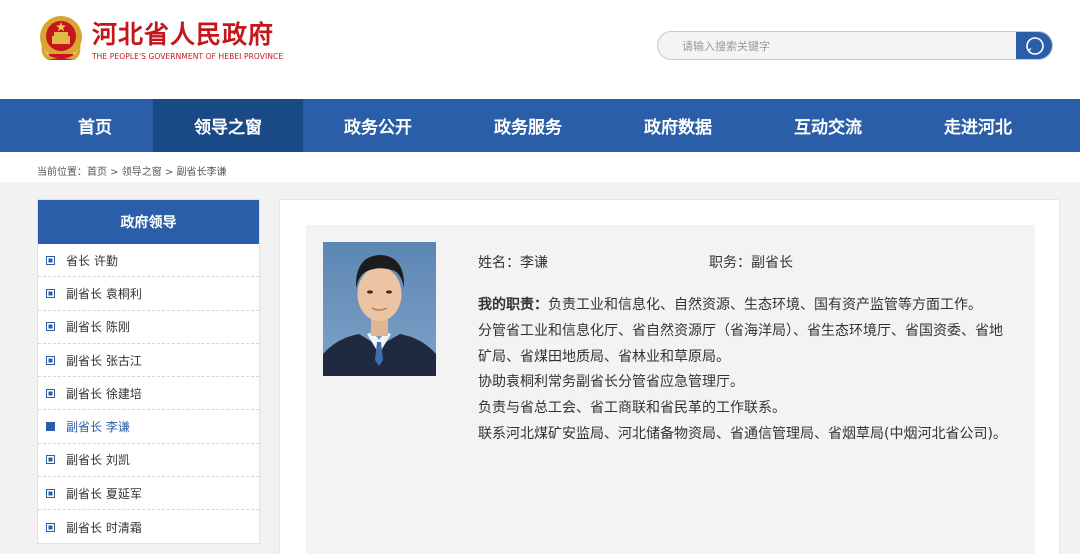 The width and height of the screenshot is (1080, 554). I want to click on search-button, so click(1034, 45).